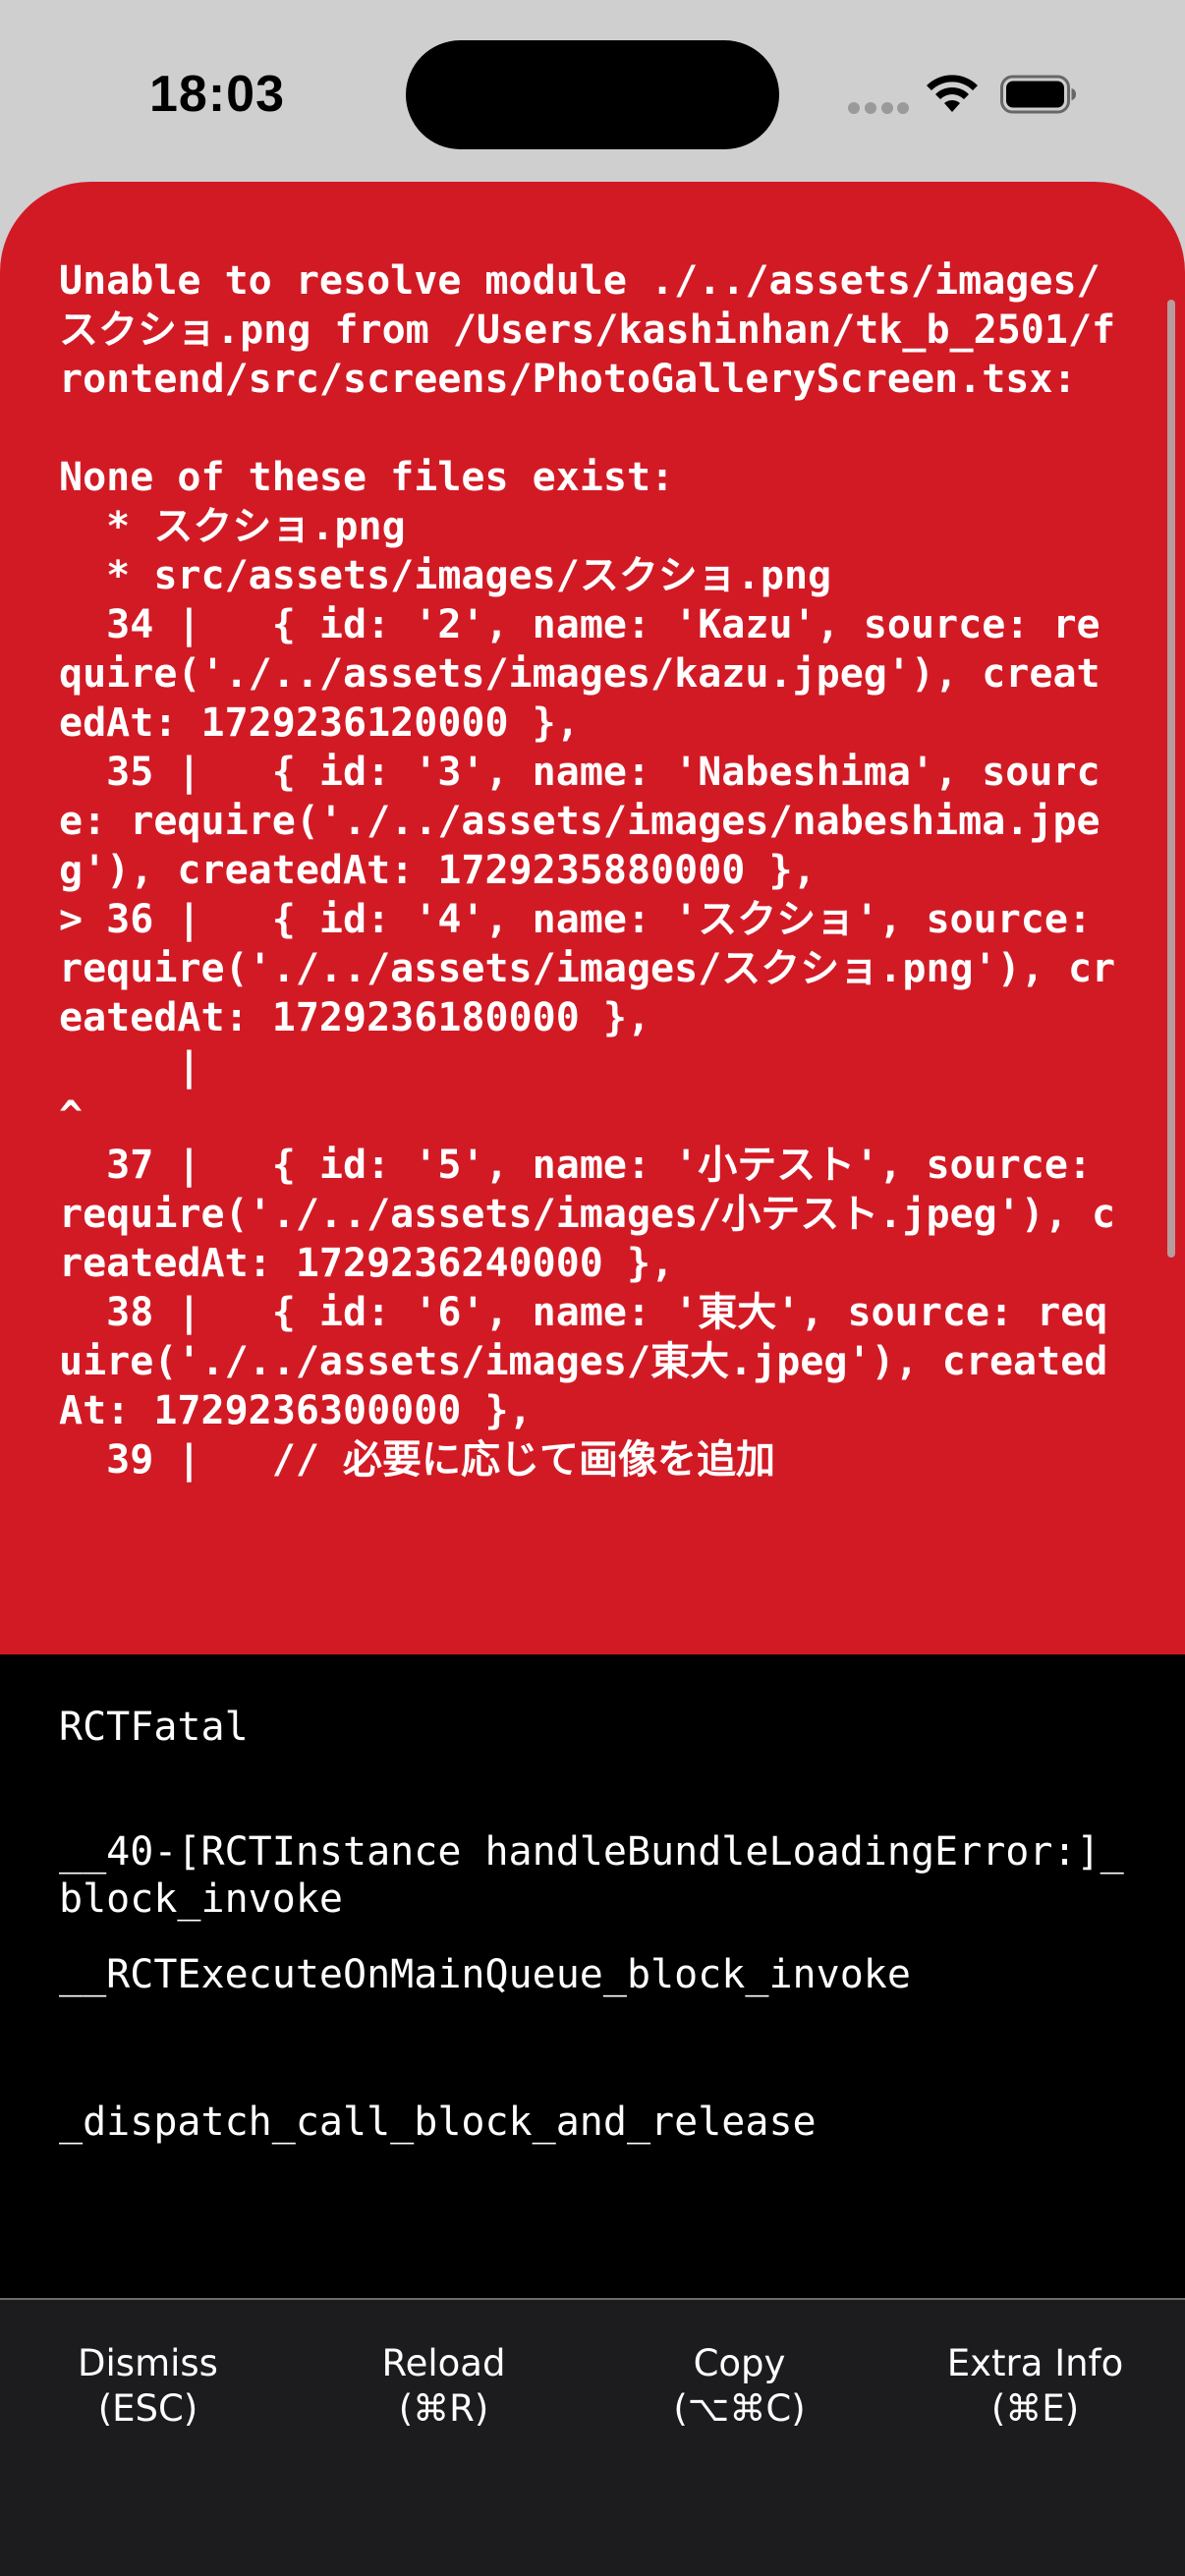  Describe the element at coordinates (148, 2363) in the screenshot. I see `dismiss-button-label: Dismiss` at that location.